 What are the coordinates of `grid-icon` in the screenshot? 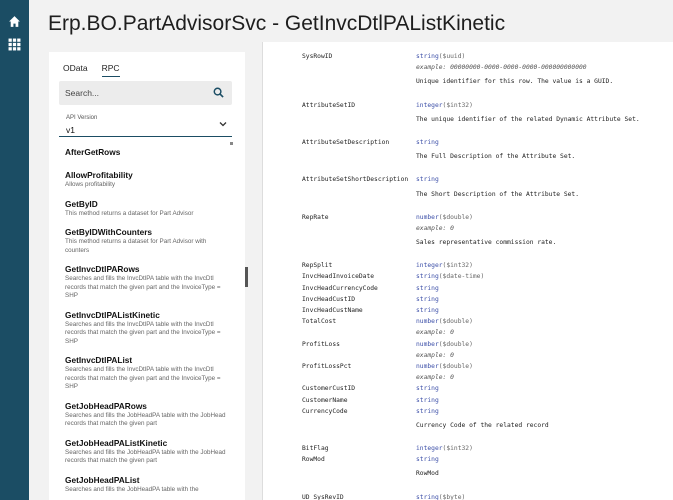 It's located at (14, 44).